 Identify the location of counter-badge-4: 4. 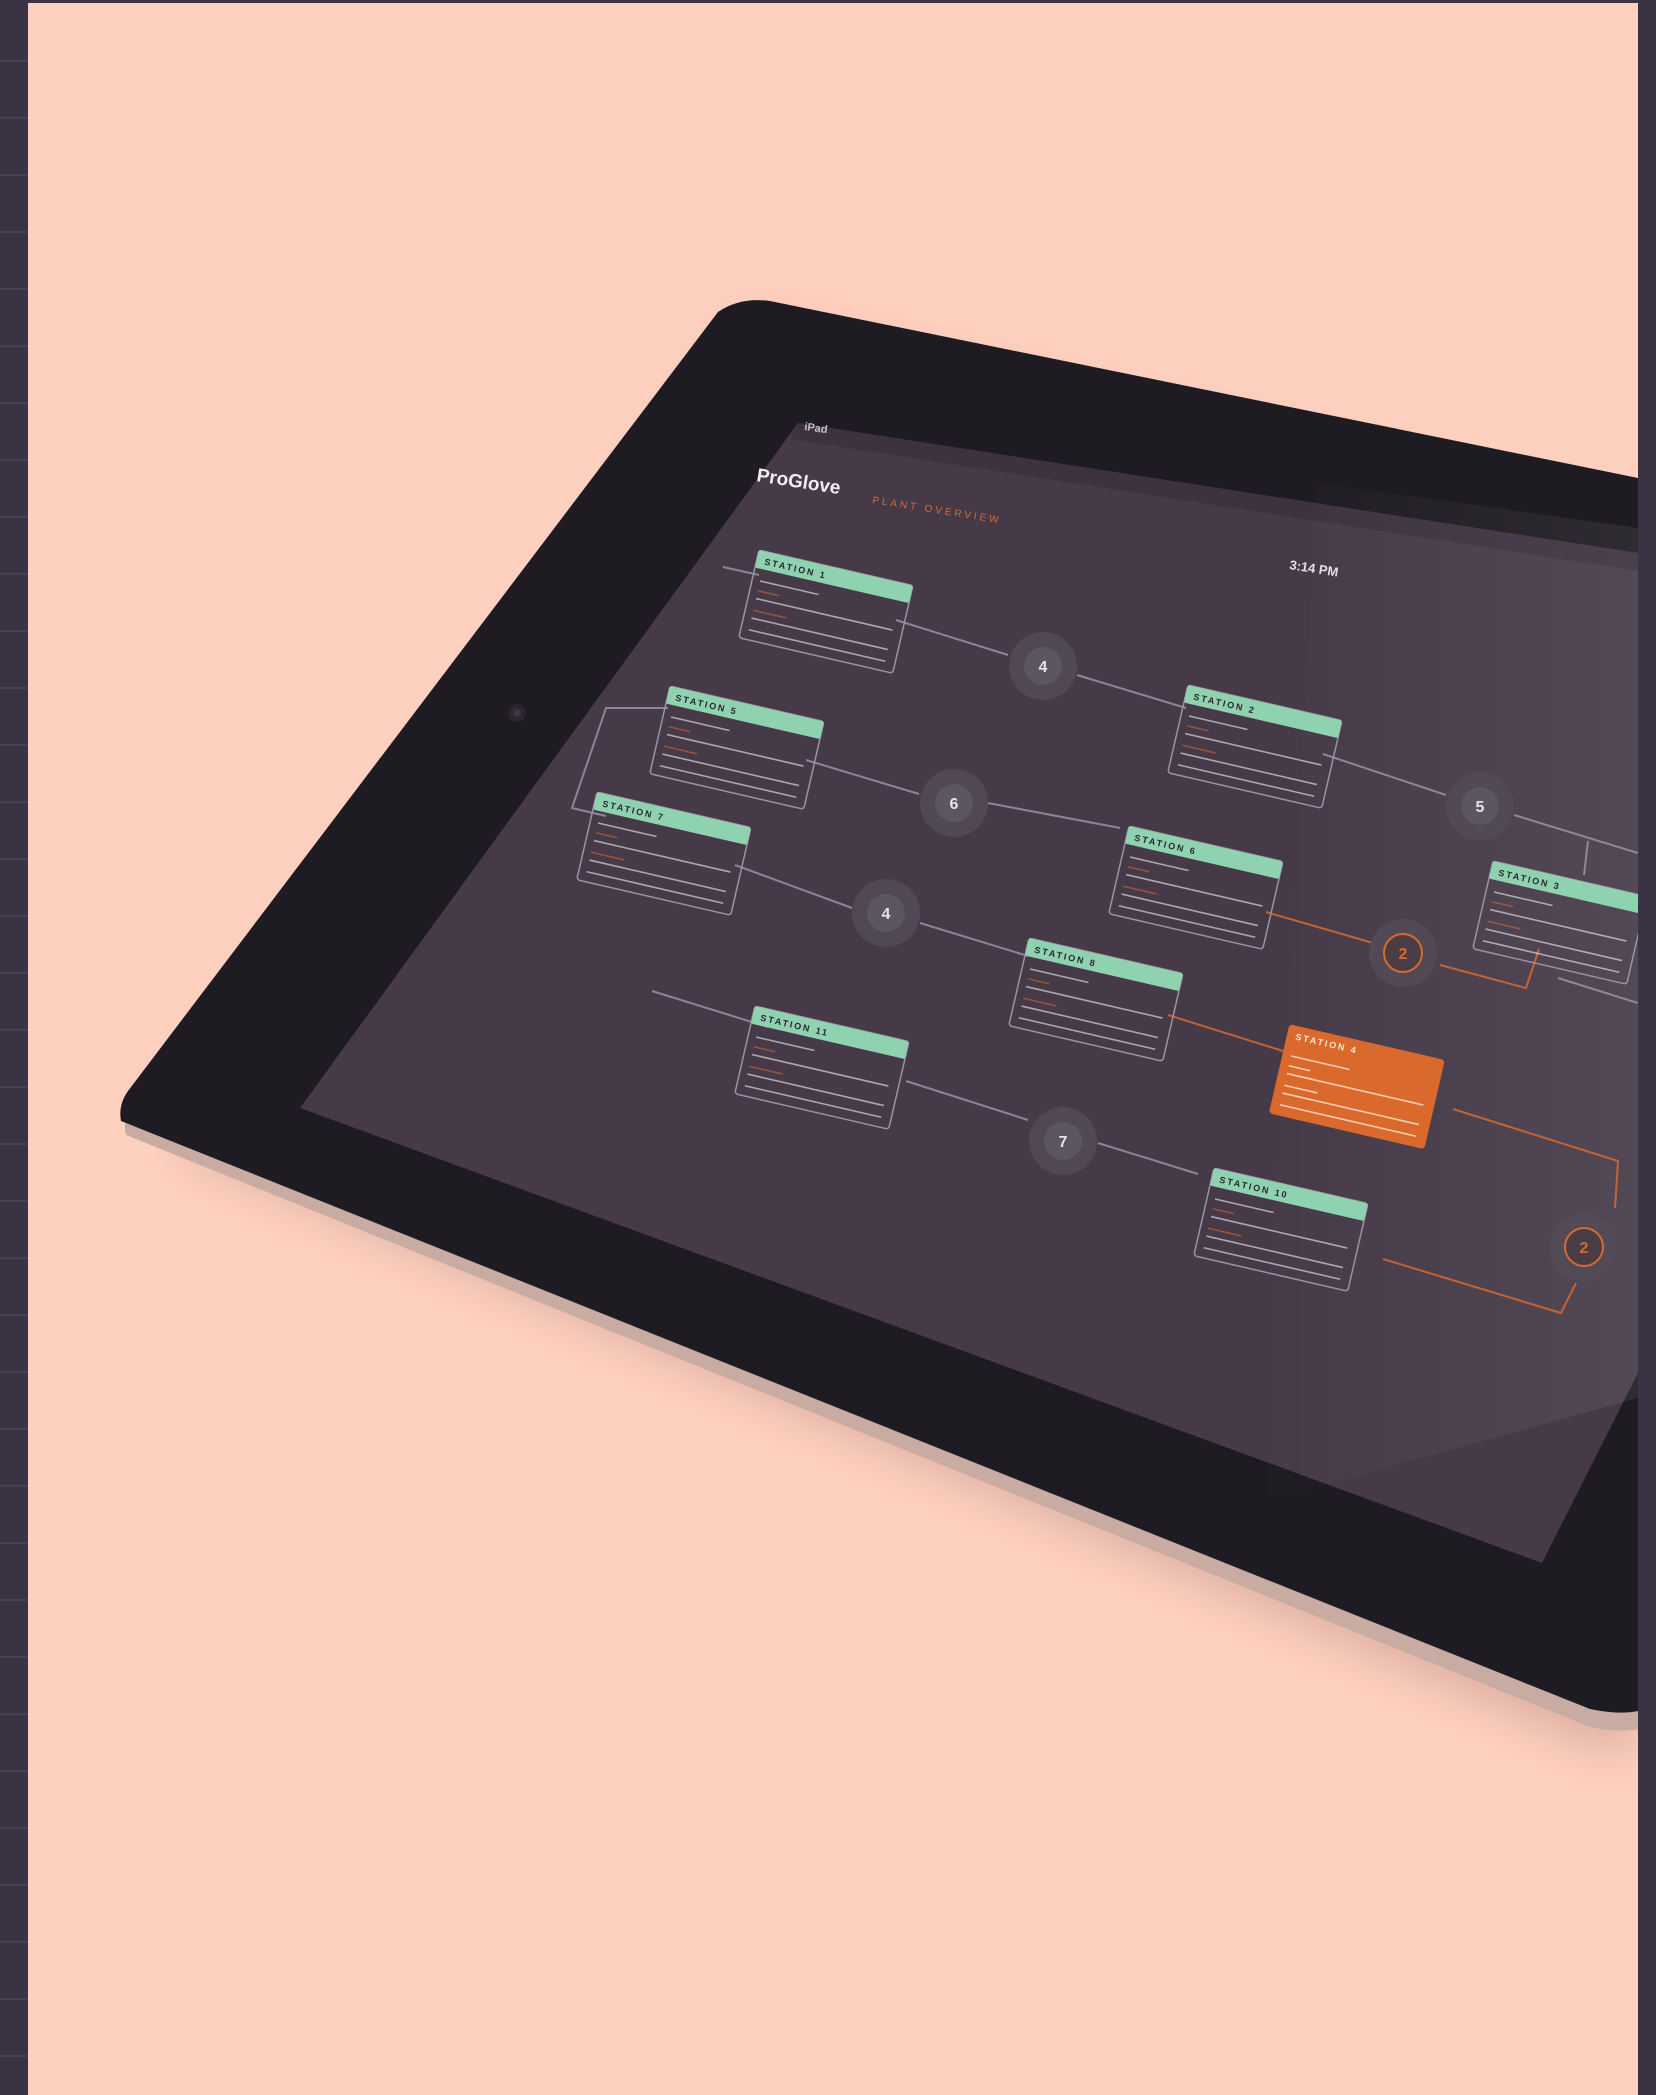
(886, 913).